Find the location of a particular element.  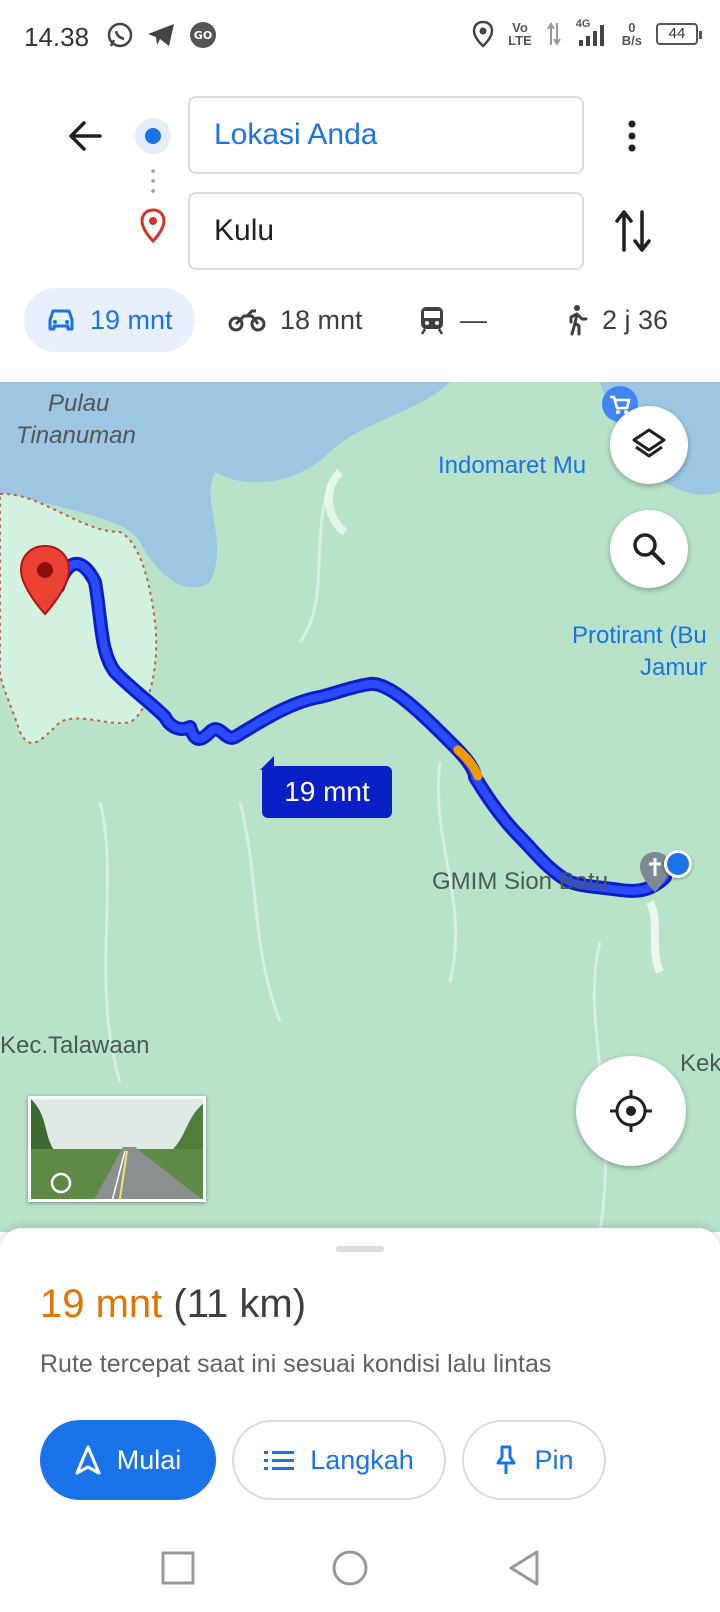

data-transfer-icon is located at coordinates (553, 34).